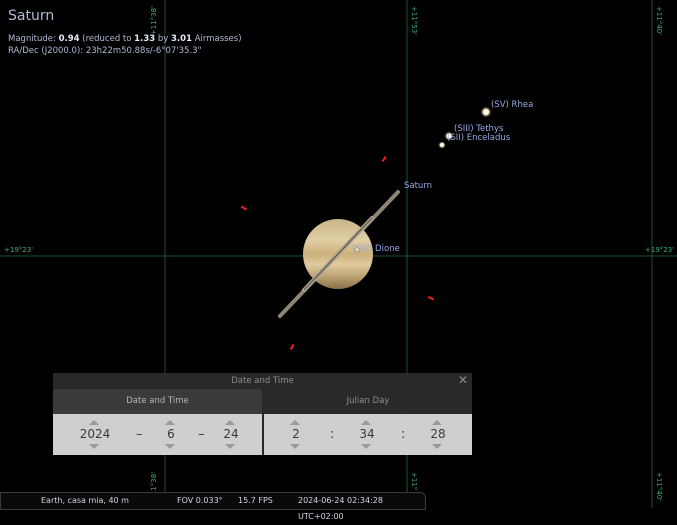 The height and width of the screenshot is (525, 677). I want to click on month-down-icon, so click(170, 446).